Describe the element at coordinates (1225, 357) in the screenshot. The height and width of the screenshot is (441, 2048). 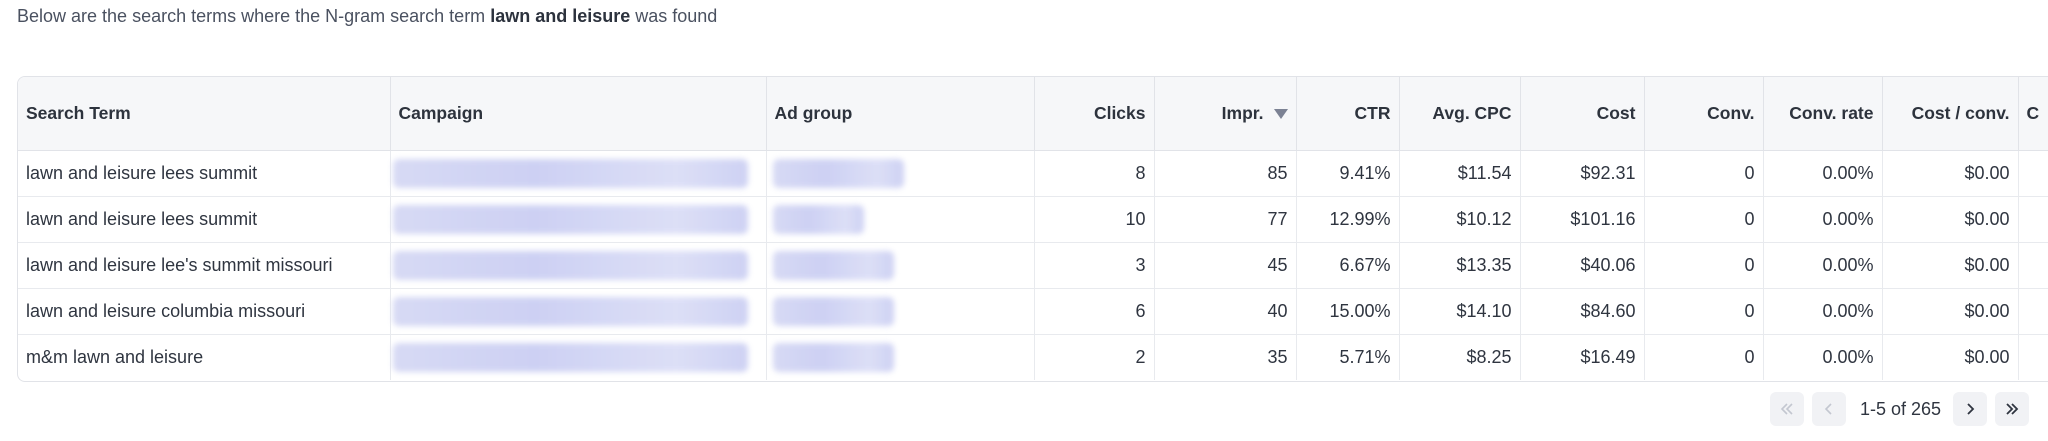
I see `cell-impr: 35` at that location.